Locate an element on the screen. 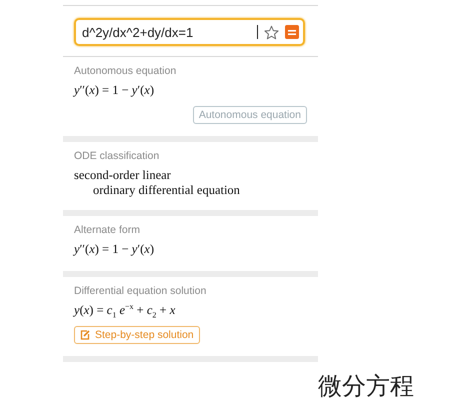  pod-title: ODE classification is located at coordinates (117, 156).